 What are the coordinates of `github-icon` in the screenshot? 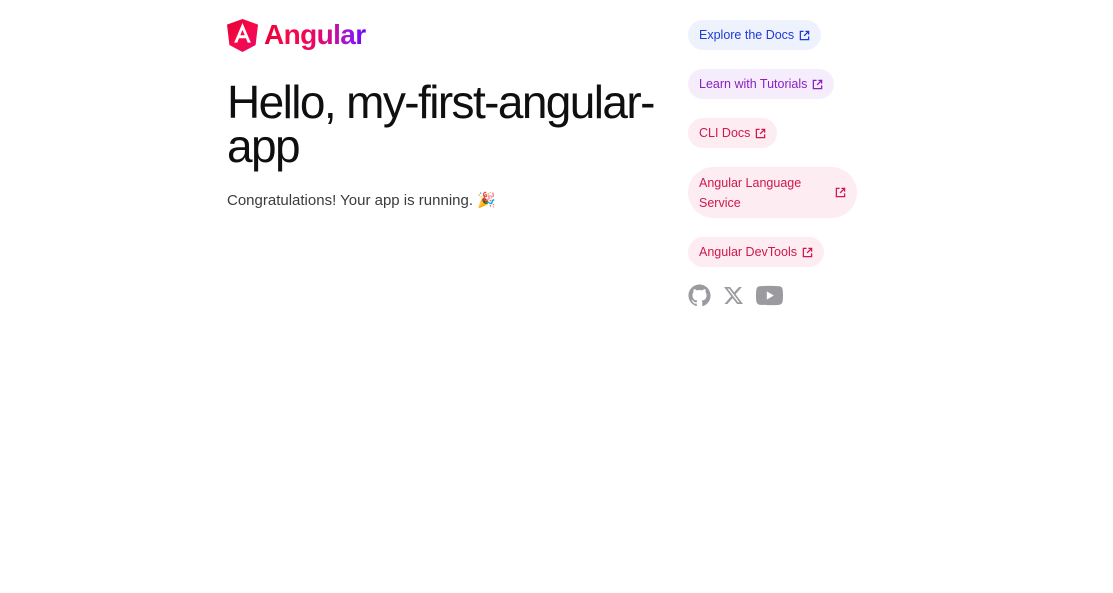 It's located at (699, 295).